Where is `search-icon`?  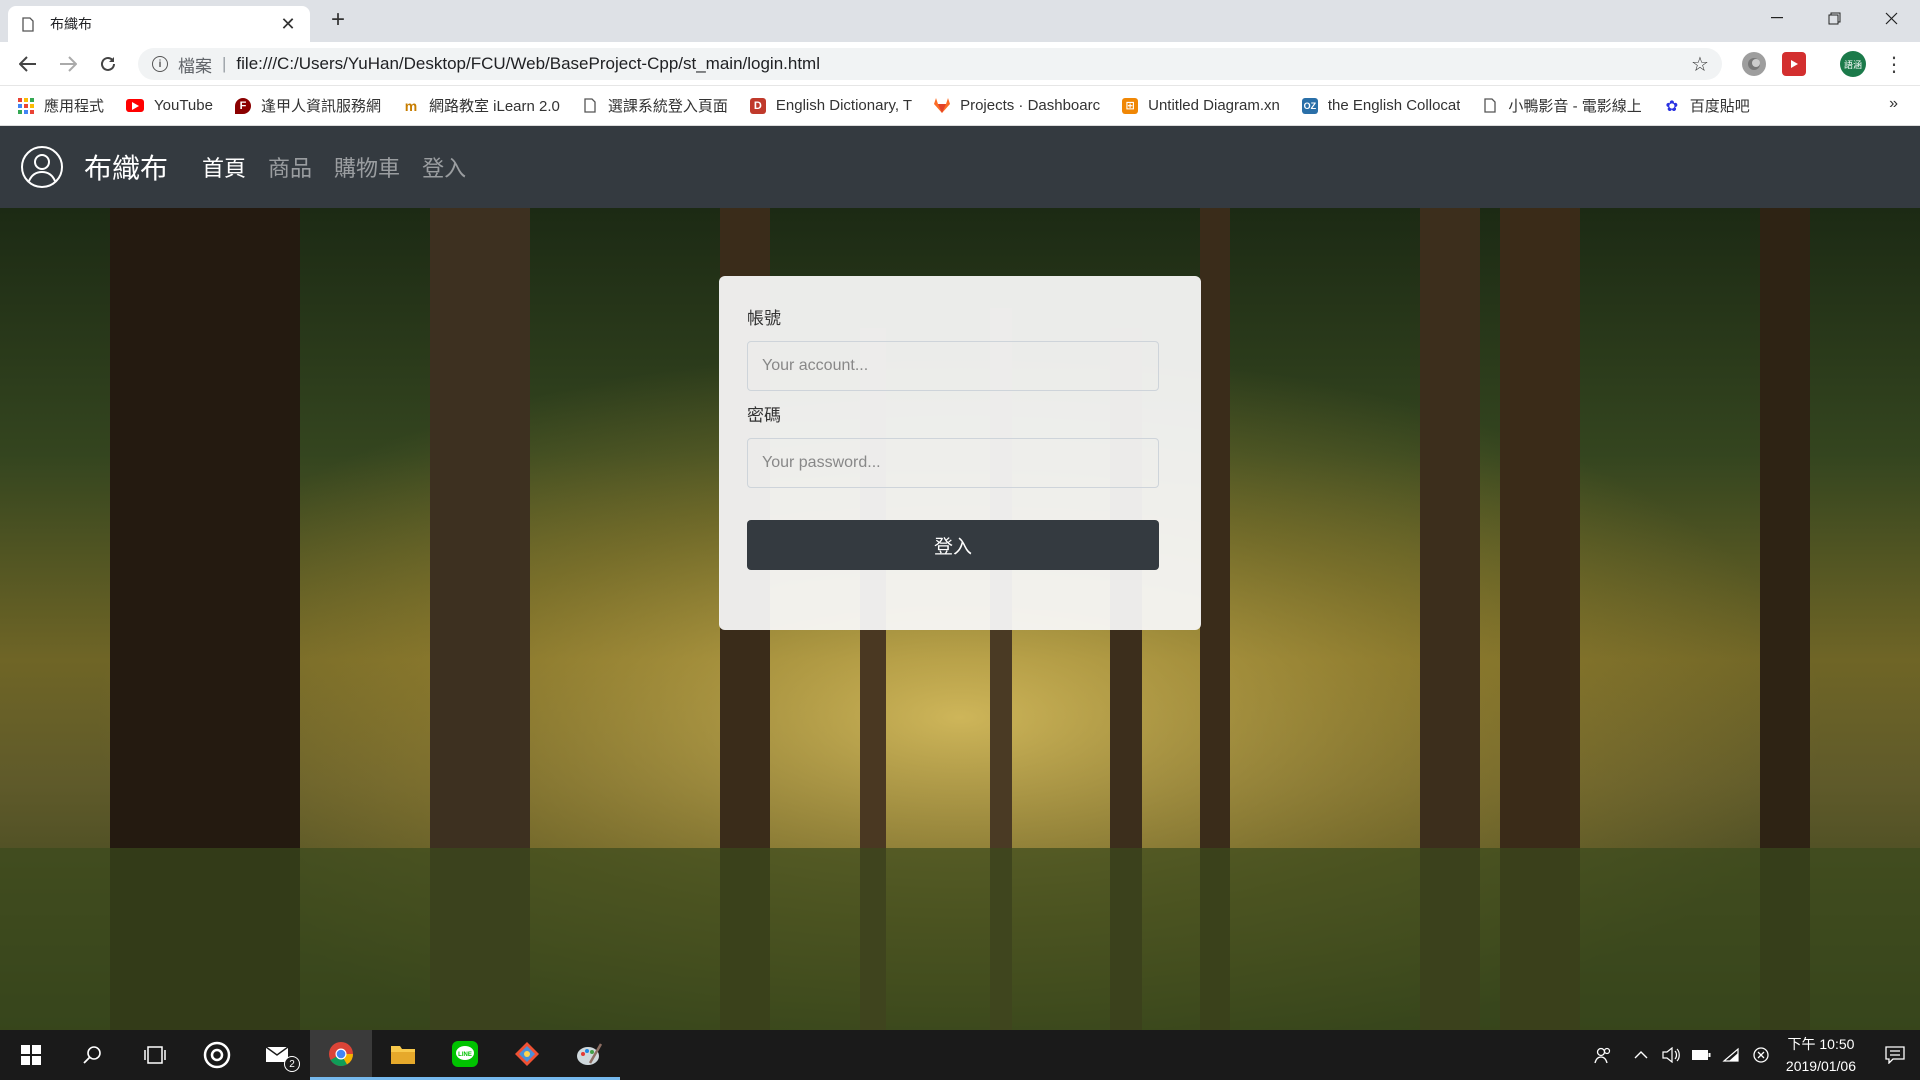 search-icon is located at coordinates (93, 1055).